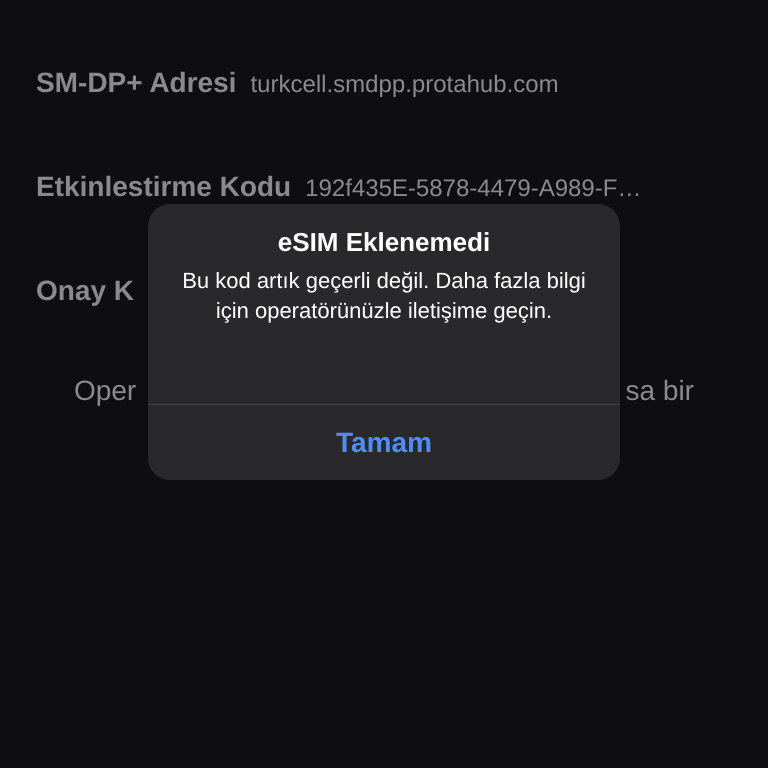  Describe the element at coordinates (404, 85) in the screenshot. I see `setting-value: turkcell.smdpp.protahub.com` at that location.